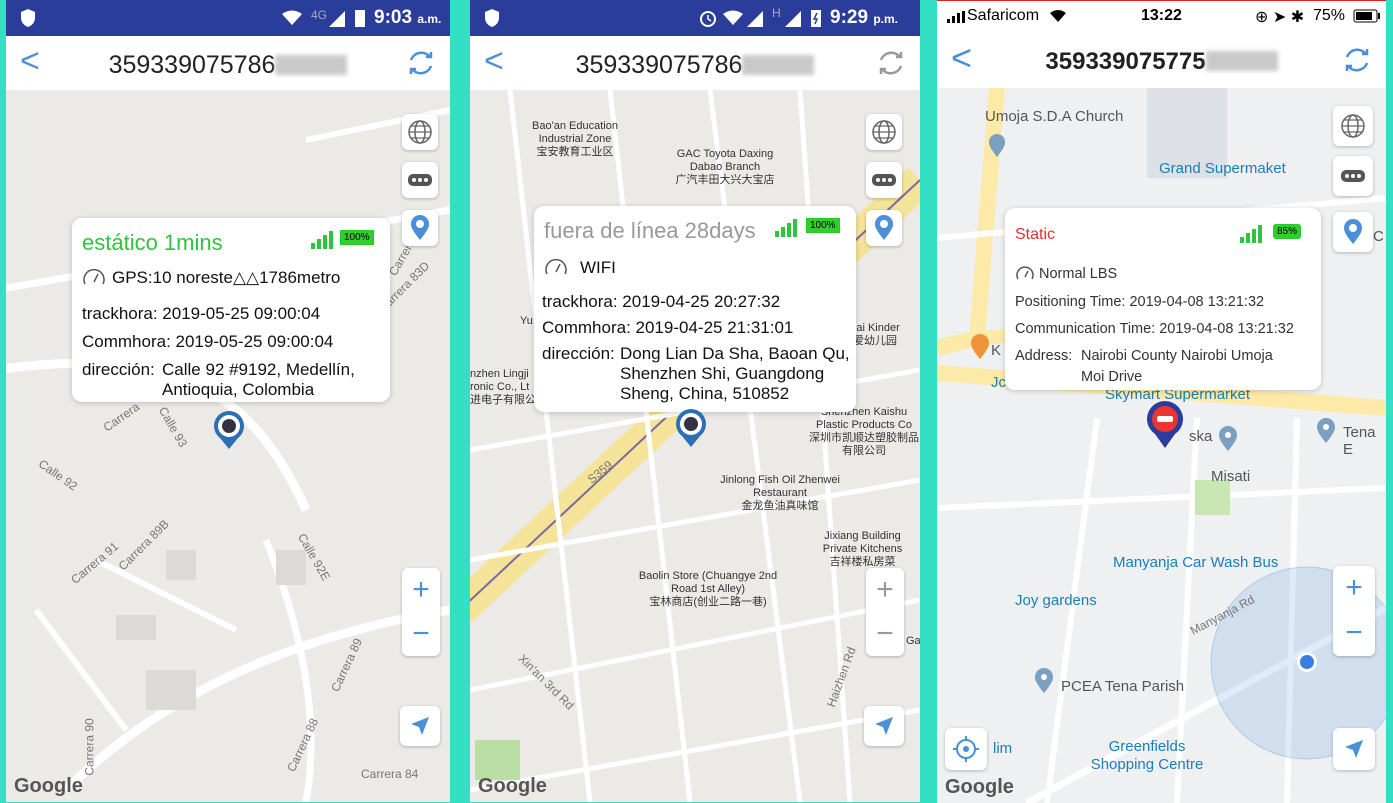  What do you see at coordinates (526, 321) in the screenshot?
I see `poi-label: Yu` at bounding box center [526, 321].